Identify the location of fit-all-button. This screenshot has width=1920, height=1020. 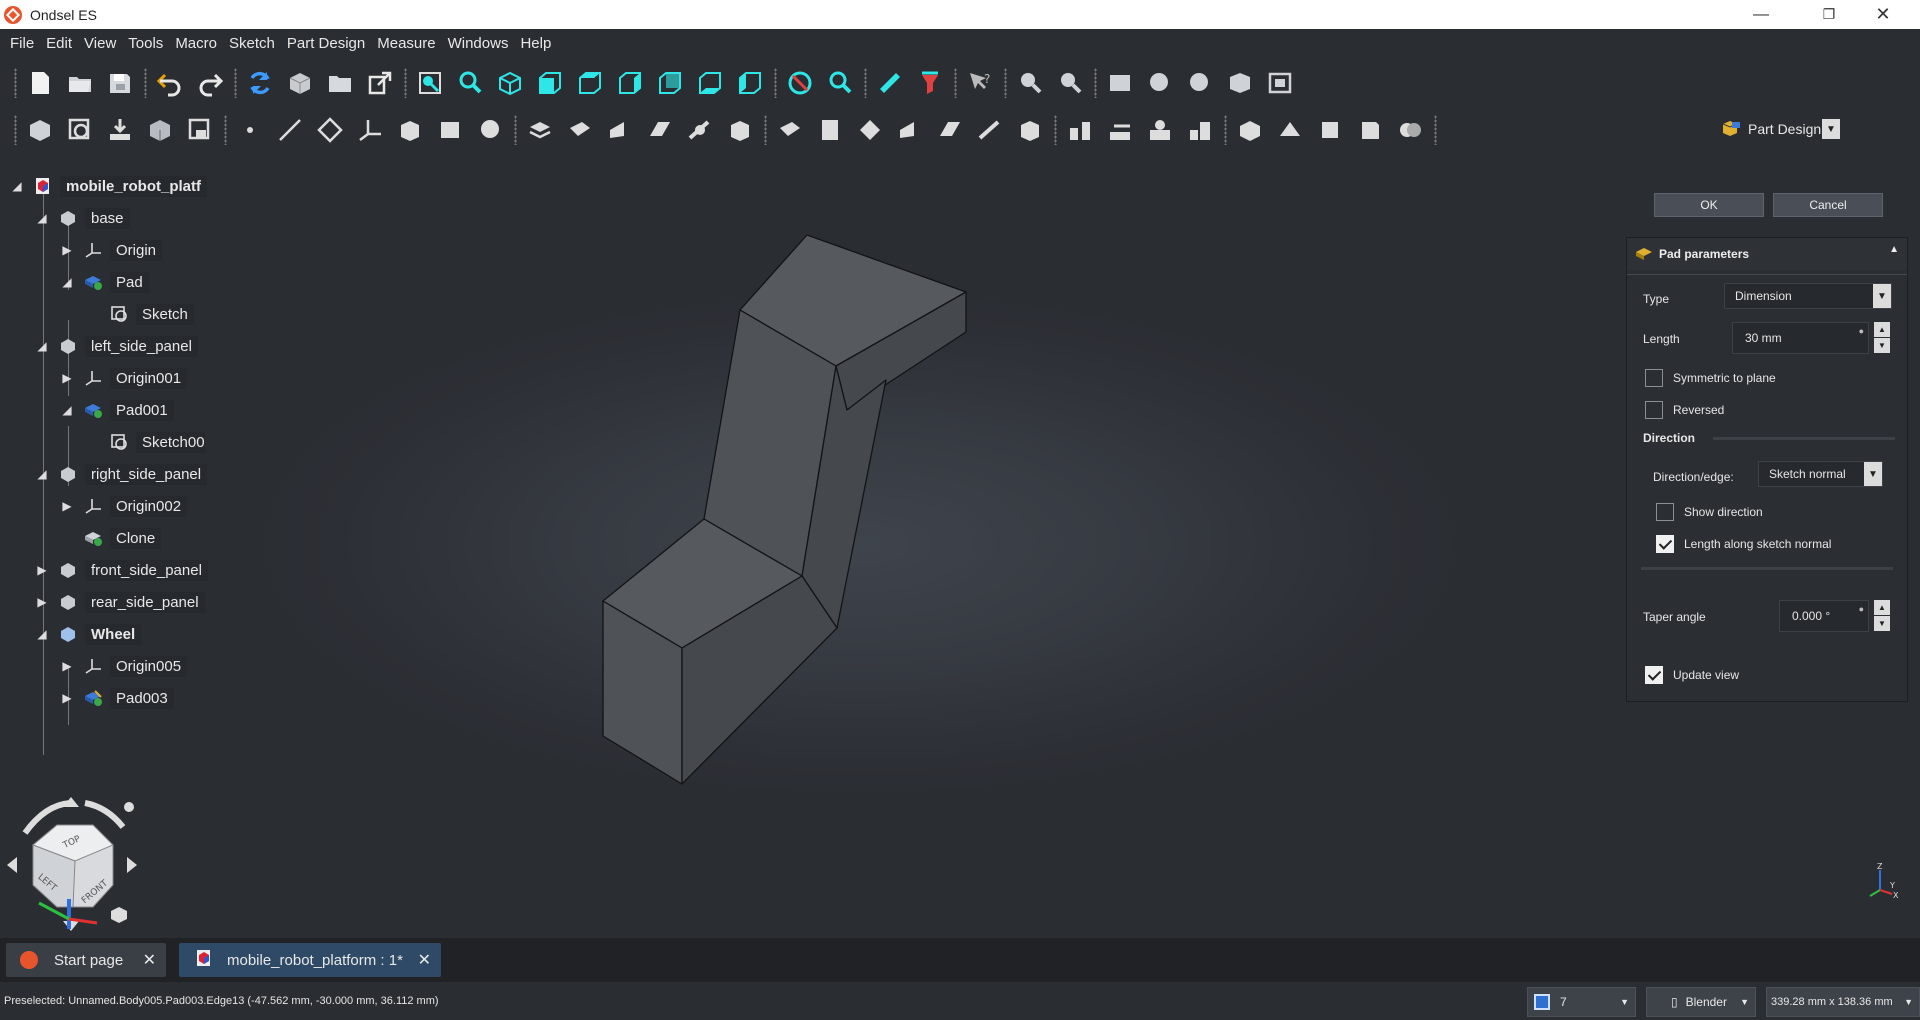
(430, 83).